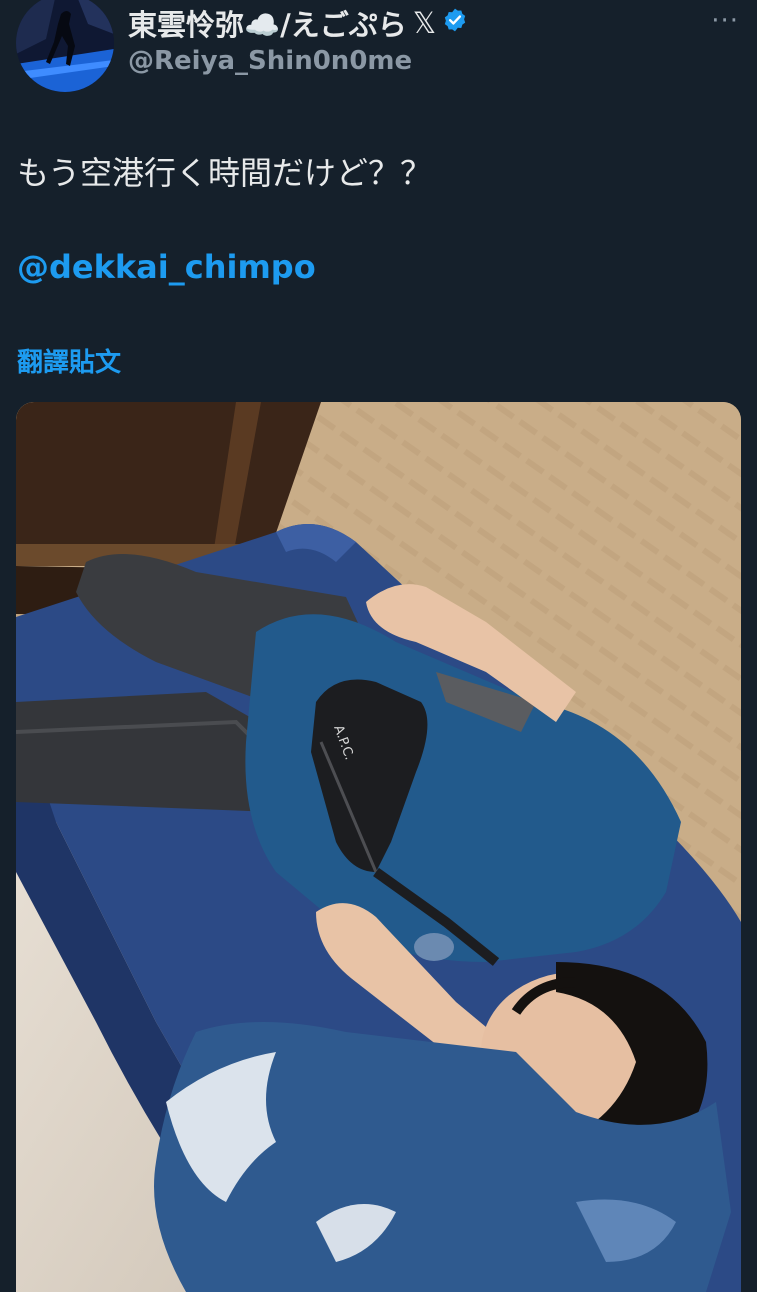 The width and height of the screenshot is (757, 1292). I want to click on verified-badge-icon, so click(455, 23).